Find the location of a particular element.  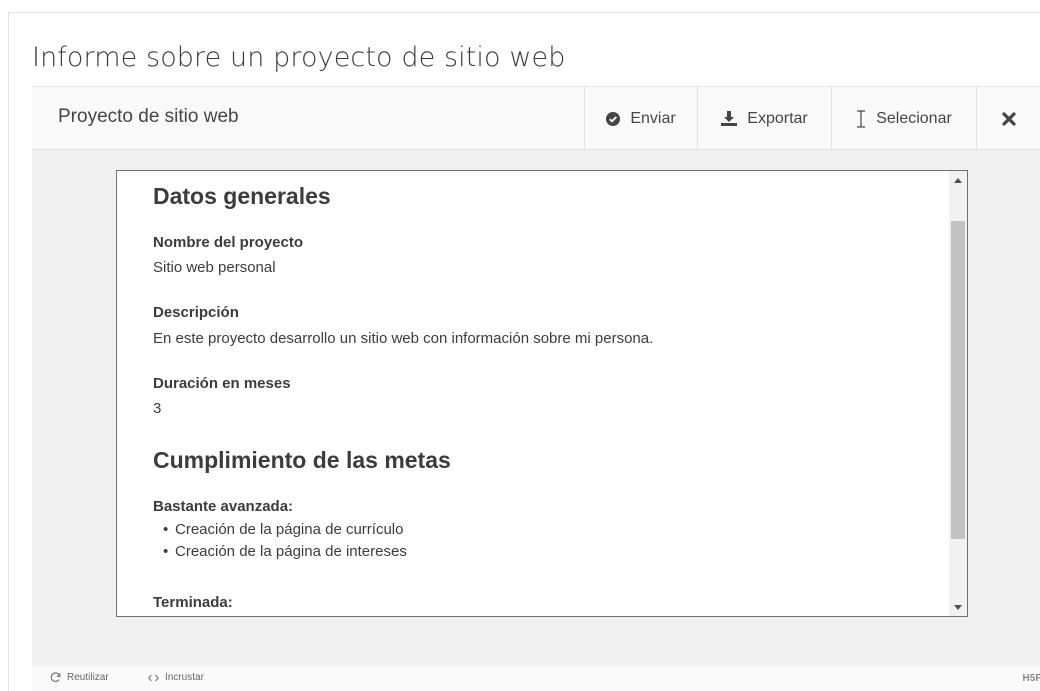

list-item: Creación de la página de currículo is located at coordinates (280, 530).